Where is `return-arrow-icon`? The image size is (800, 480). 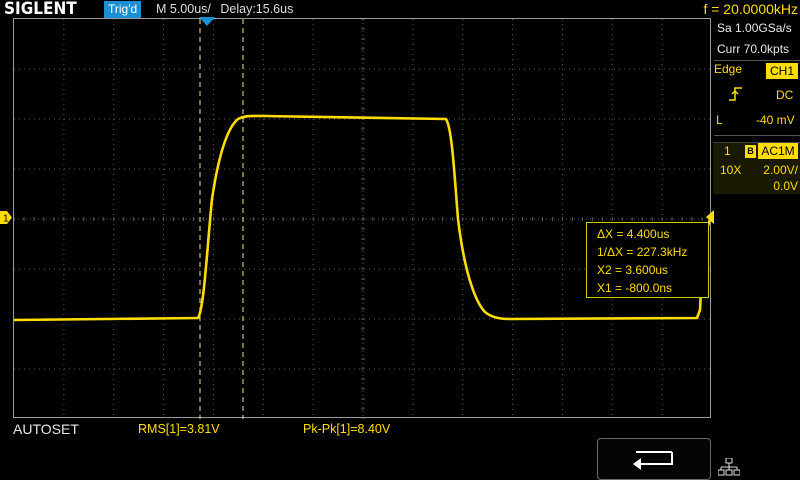
return-arrow-icon is located at coordinates (653, 460).